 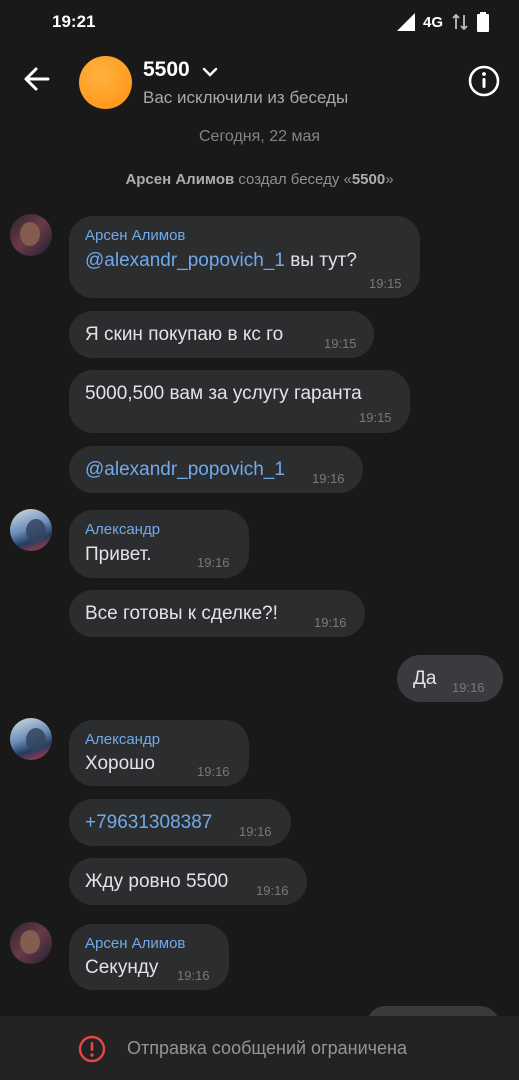 What do you see at coordinates (432, 22) in the screenshot?
I see `network-label: 4G` at bounding box center [432, 22].